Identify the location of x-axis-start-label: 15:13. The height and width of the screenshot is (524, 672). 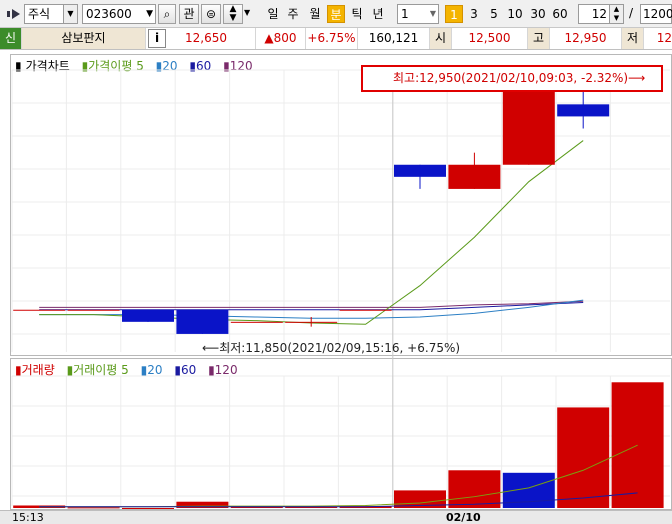
(28, 517).